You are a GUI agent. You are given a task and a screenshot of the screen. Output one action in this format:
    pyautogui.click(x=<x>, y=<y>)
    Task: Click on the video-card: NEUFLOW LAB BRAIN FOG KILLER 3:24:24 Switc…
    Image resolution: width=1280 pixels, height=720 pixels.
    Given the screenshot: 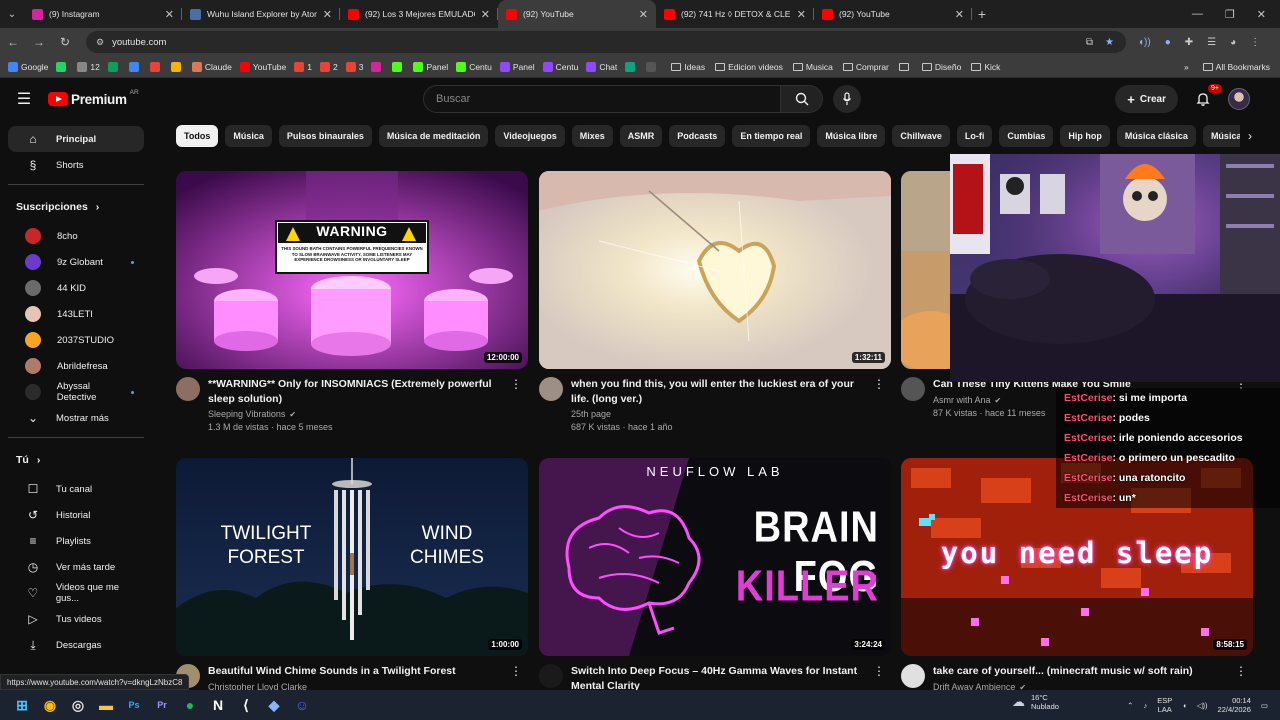 What is the action you would take?
    pyautogui.click(x=715, y=577)
    